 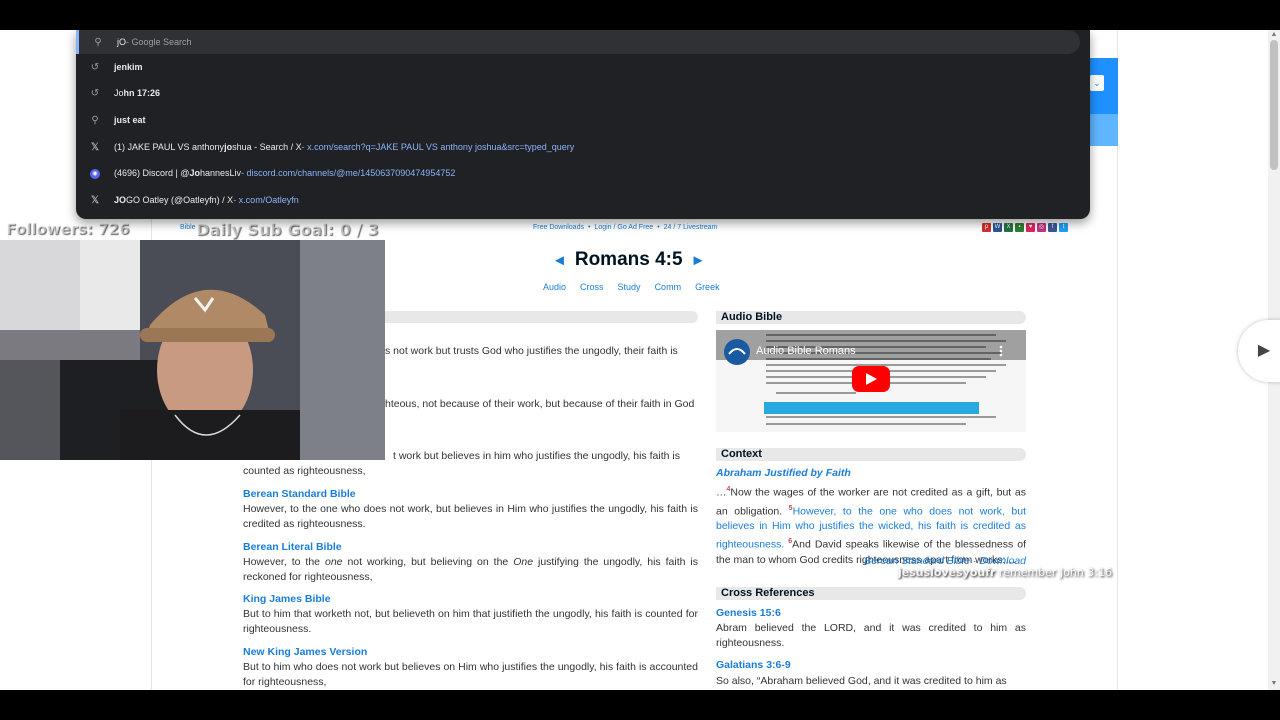 What do you see at coordinates (583, 120) in the screenshot?
I see `suggestion-row: ⚲ just eat` at bounding box center [583, 120].